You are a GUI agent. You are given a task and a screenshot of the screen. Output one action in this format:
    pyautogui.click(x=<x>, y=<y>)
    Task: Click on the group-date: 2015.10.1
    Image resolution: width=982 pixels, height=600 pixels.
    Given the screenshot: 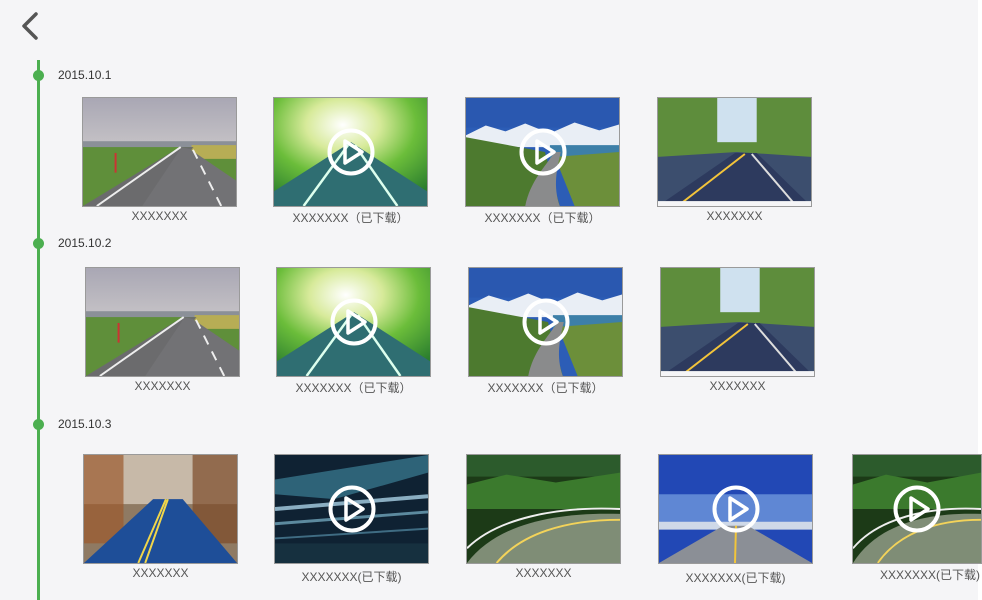 What is the action you would take?
    pyautogui.click(x=85, y=75)
    